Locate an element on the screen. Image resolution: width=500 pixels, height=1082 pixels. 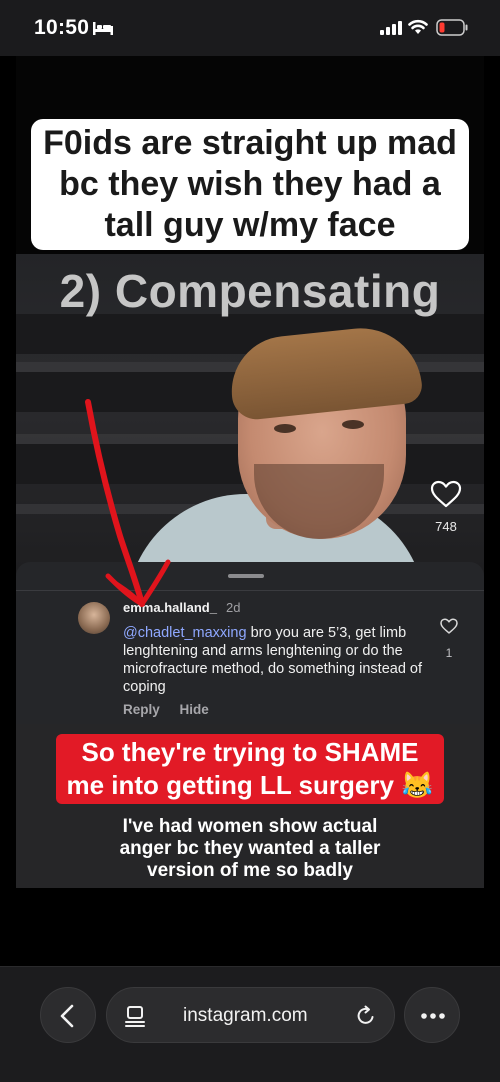
comment-time: 2d is located at coordinates (233, 607).